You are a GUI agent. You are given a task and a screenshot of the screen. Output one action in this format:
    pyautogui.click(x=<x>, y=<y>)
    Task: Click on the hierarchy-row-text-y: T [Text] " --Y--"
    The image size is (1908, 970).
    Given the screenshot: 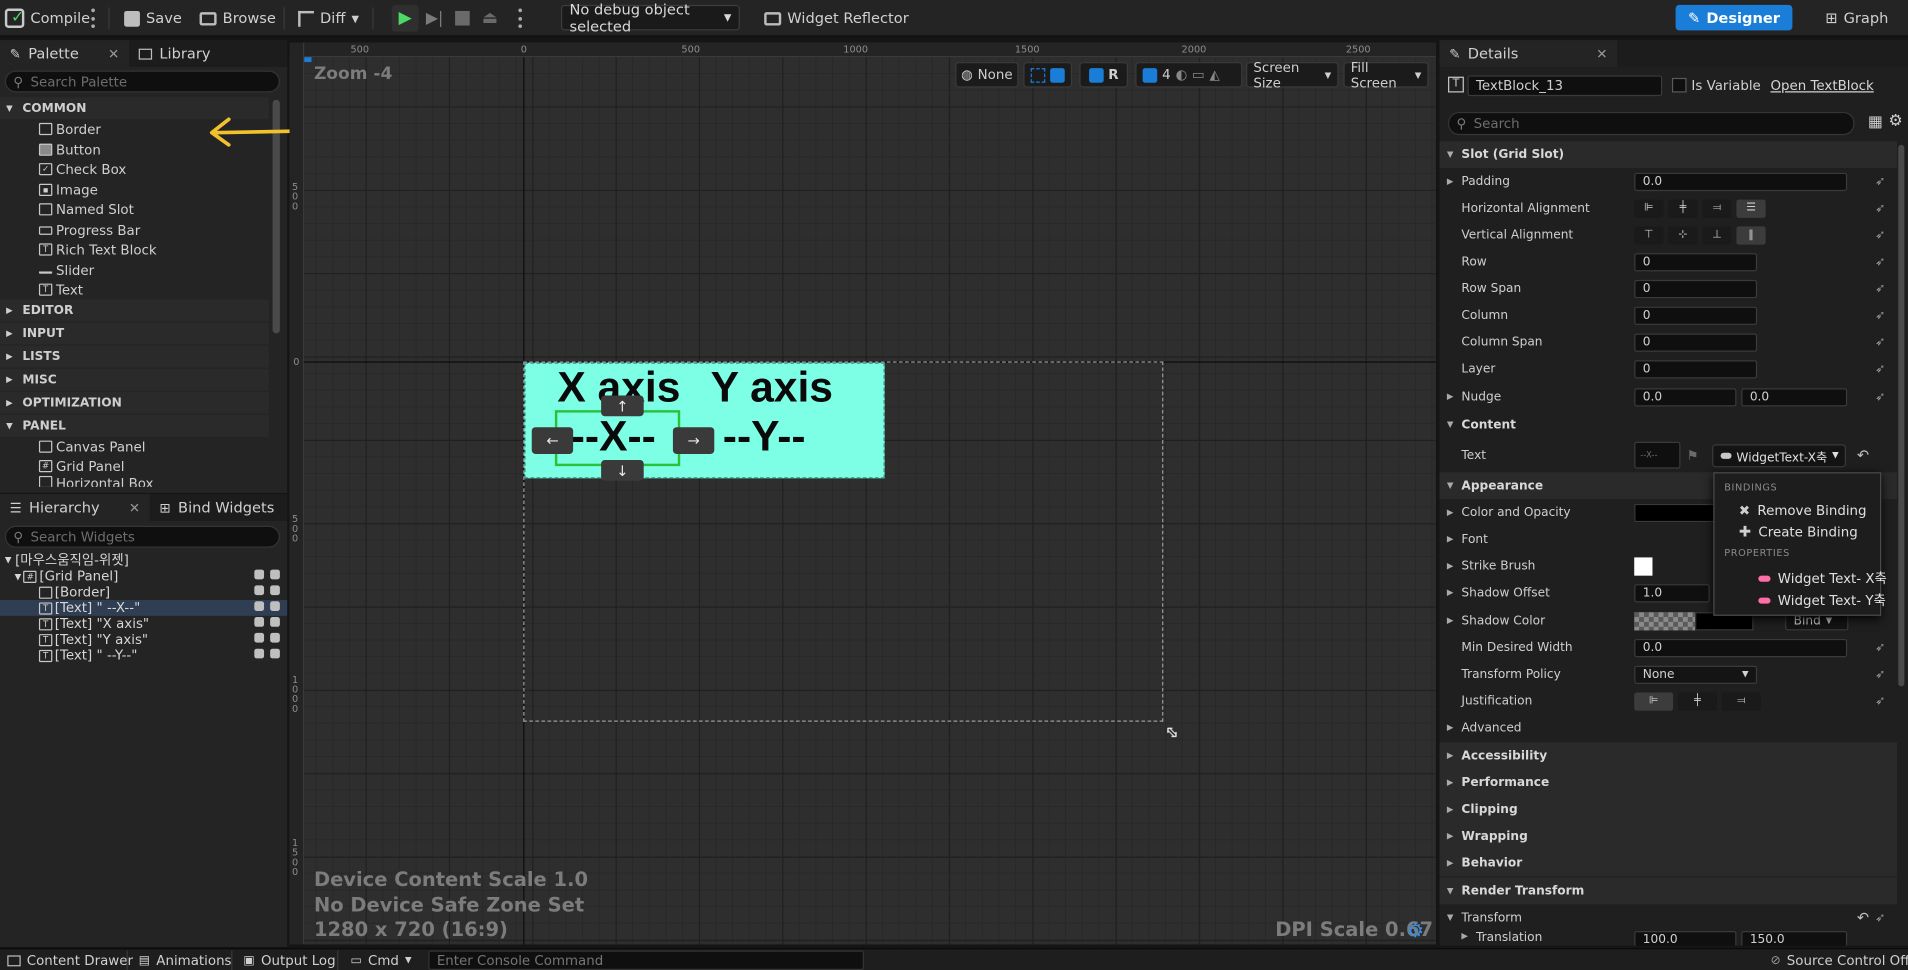 What is the action you would take?
    pyautogui.click(x=143, y=655)
    